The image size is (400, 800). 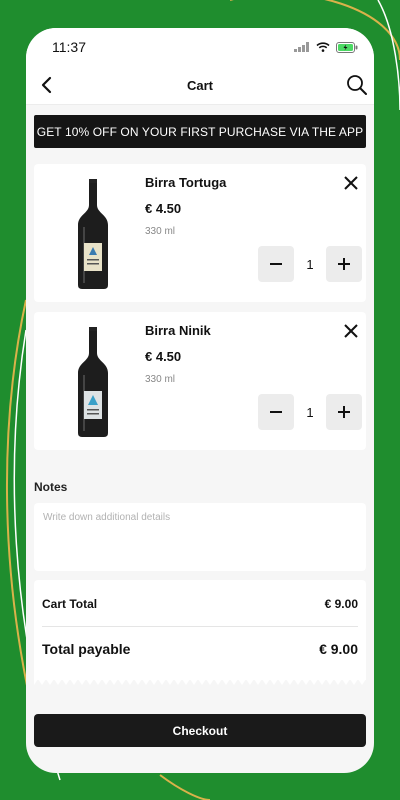 What do you see at coordinates (200, 381) in the screenshot?
I see `cart-item: Birra Ninik € 4.50 330 ml 1` at bounding box center [200, 381].